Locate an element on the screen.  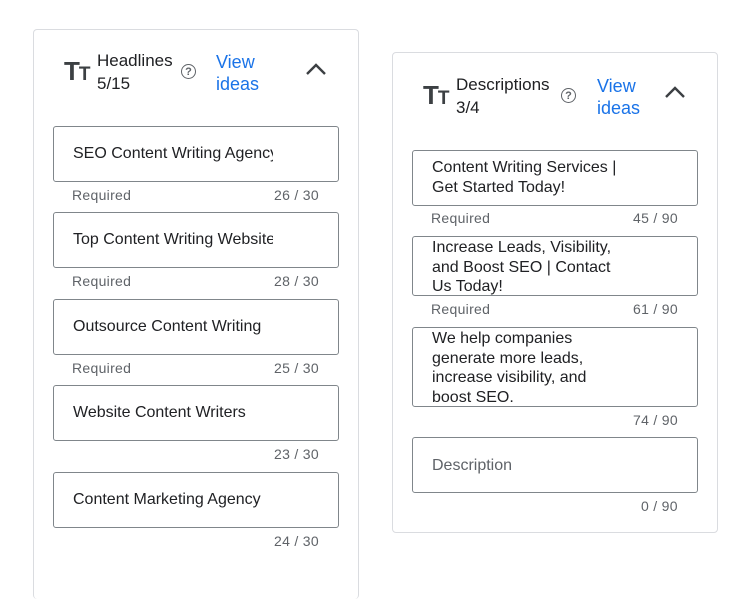
headline-field-2: Top Content Writing Website is located at coordinates (196, 240).